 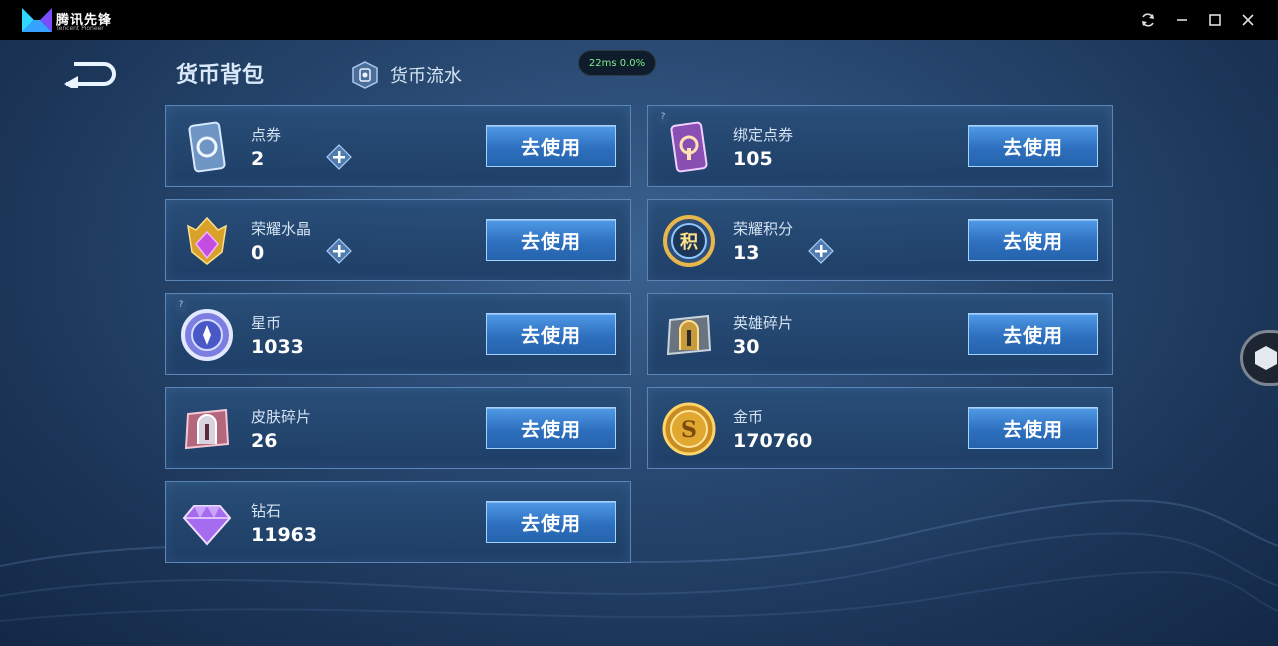 What do you see at coordinates (281, 417) in the screenshot?
I see `currency-name: 皮肤碎片` at bounding box center [281, 417].